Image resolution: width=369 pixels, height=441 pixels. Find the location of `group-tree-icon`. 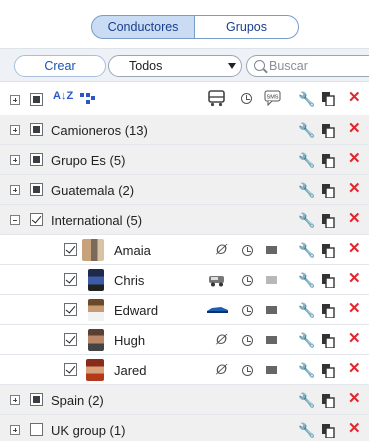

group-tree-icon is located at coordinates (88, 99).